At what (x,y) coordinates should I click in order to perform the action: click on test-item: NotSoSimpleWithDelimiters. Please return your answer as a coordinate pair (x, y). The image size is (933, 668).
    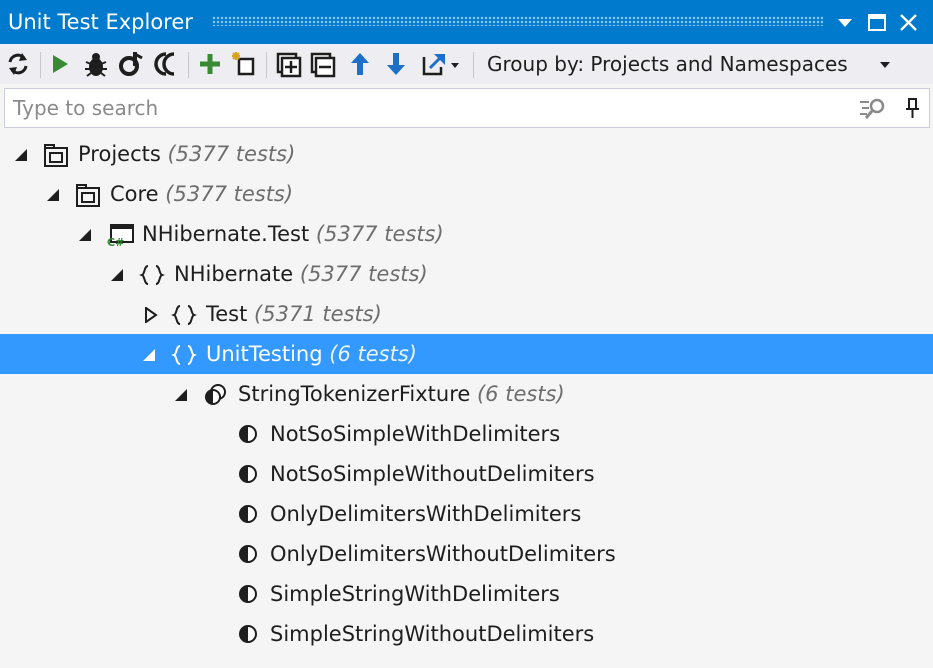
    Looking at the image, I should click on (466, 434).